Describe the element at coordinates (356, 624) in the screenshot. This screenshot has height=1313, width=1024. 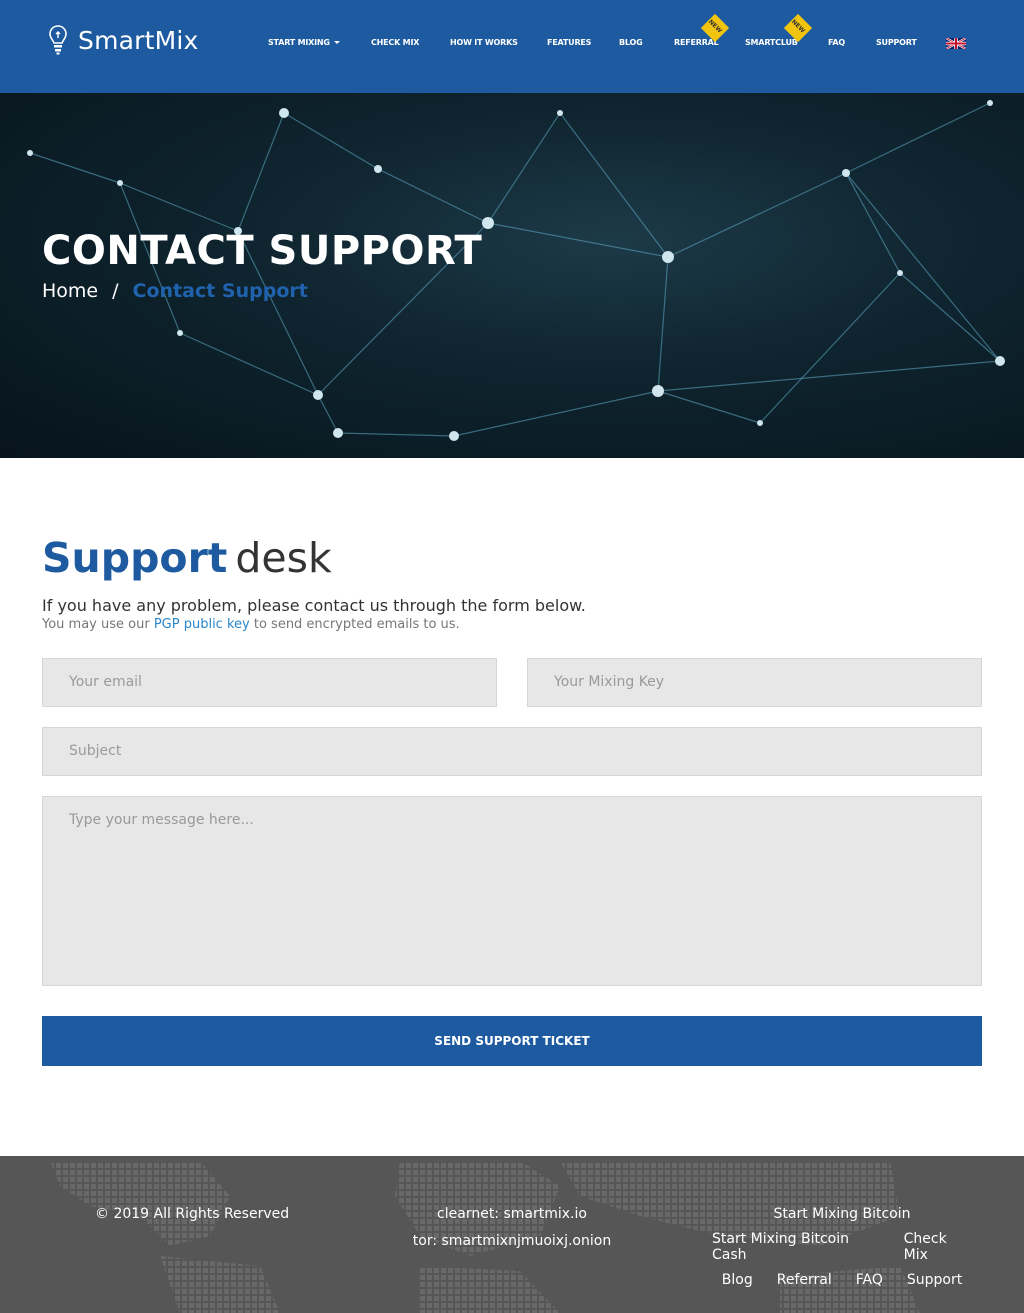
I see `pgp-note-after: to send encrypted emails to us.` at that location.